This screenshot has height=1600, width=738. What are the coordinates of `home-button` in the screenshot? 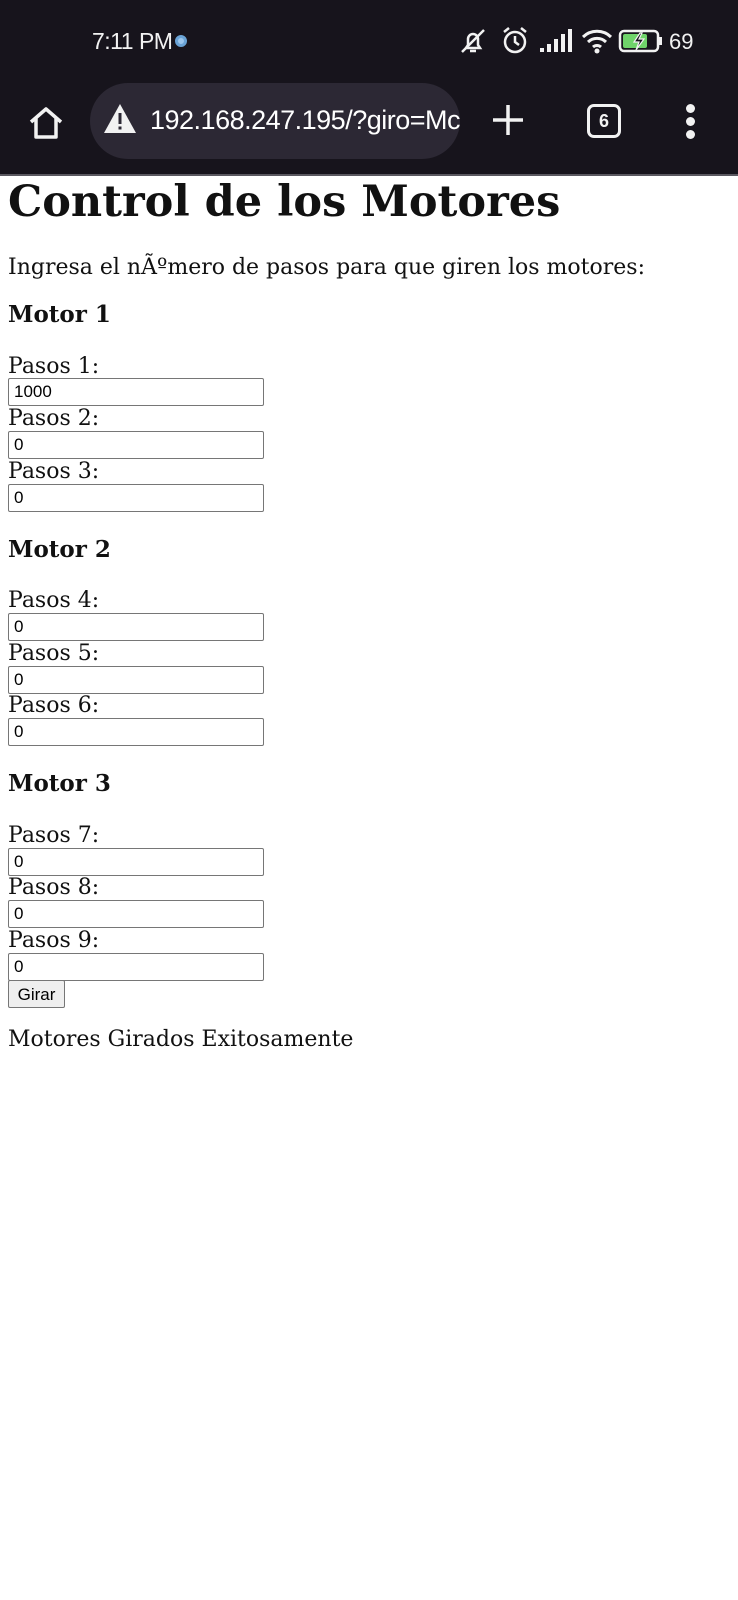 It's located at (46, 123).